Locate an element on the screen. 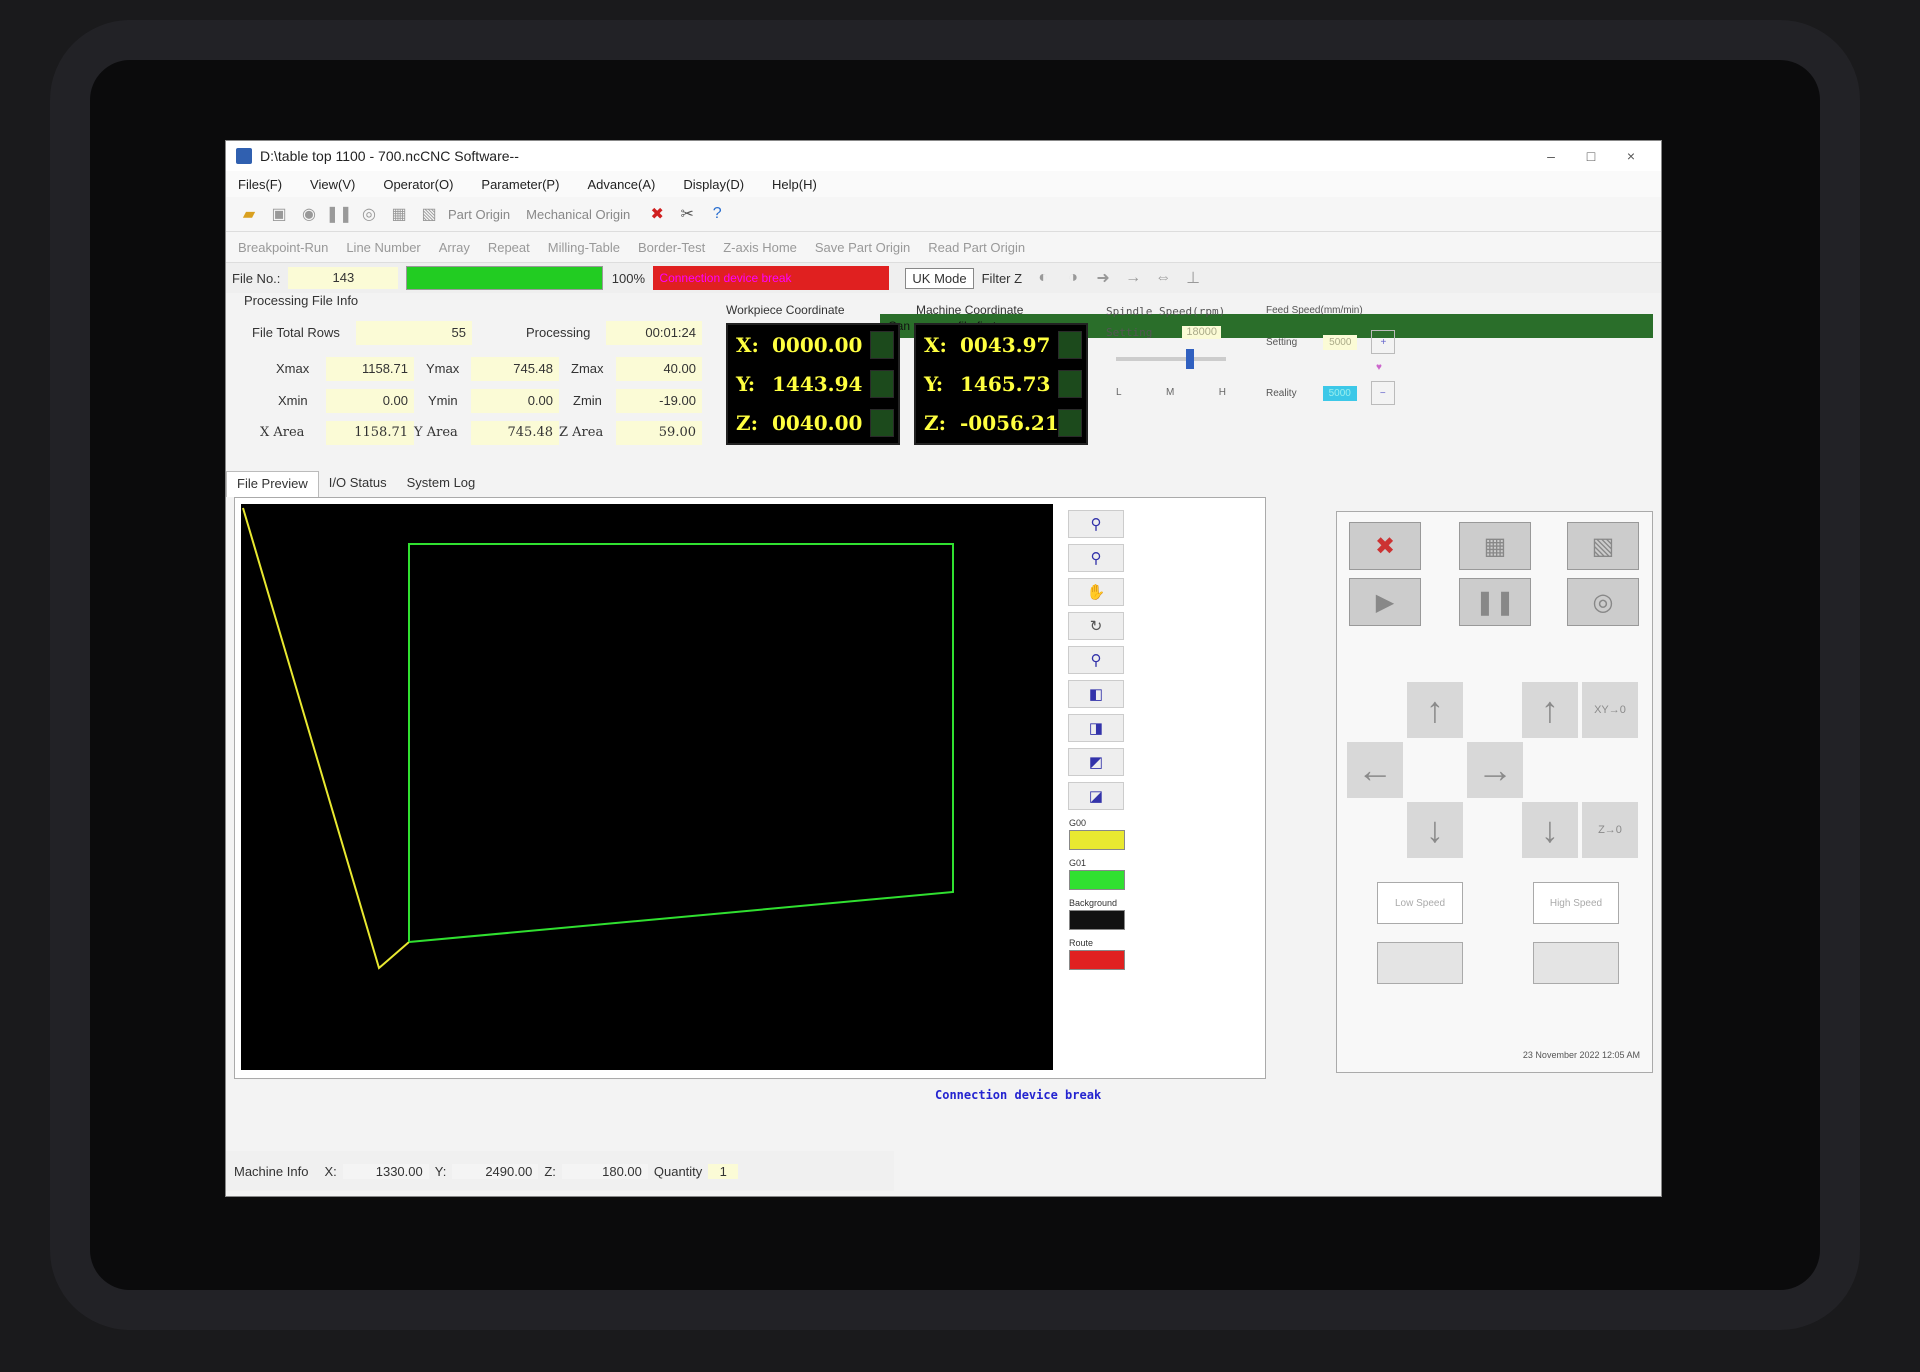 This screenshot has width=1920, height=1372. jog-x-plus-button: → is located at coordinates (1495, 770).